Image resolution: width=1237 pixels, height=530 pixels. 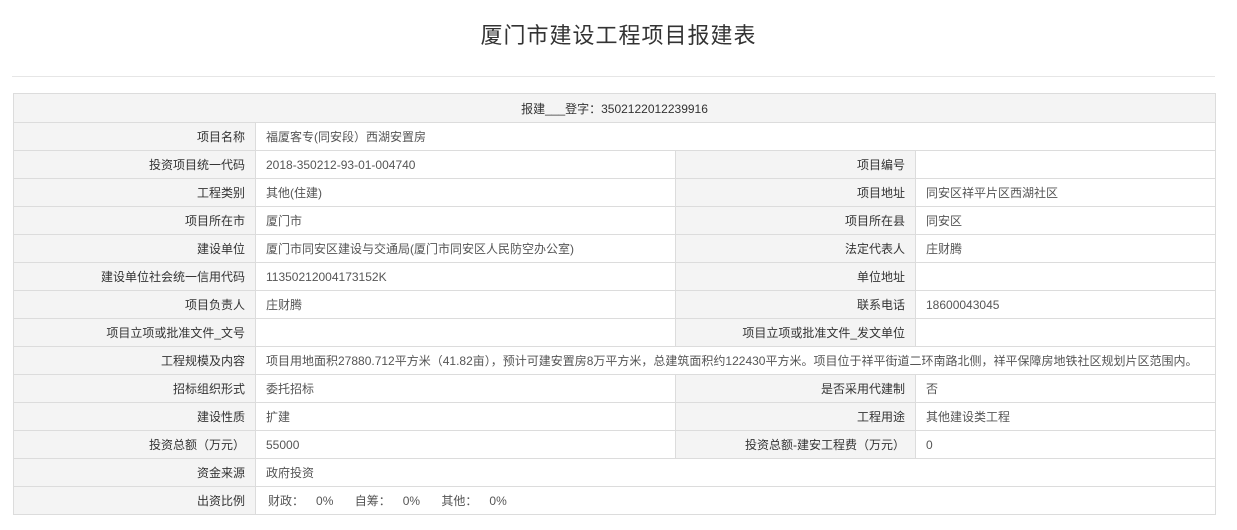 I want to click on project-no-value, so click(x=1065, y=164).